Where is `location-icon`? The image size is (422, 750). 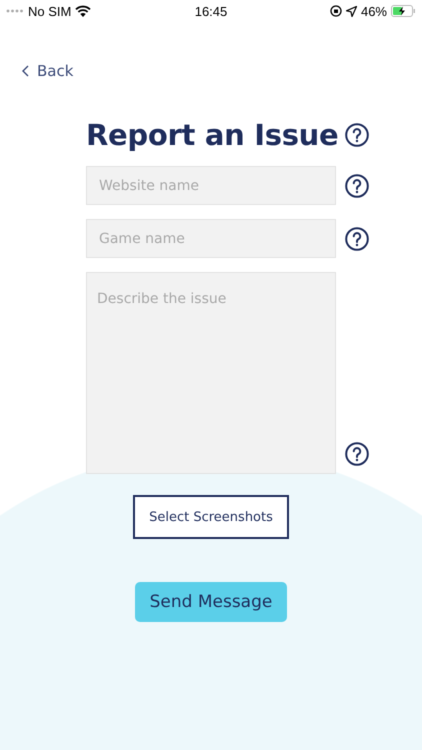 location-icon is located at coordinates (351, 11).